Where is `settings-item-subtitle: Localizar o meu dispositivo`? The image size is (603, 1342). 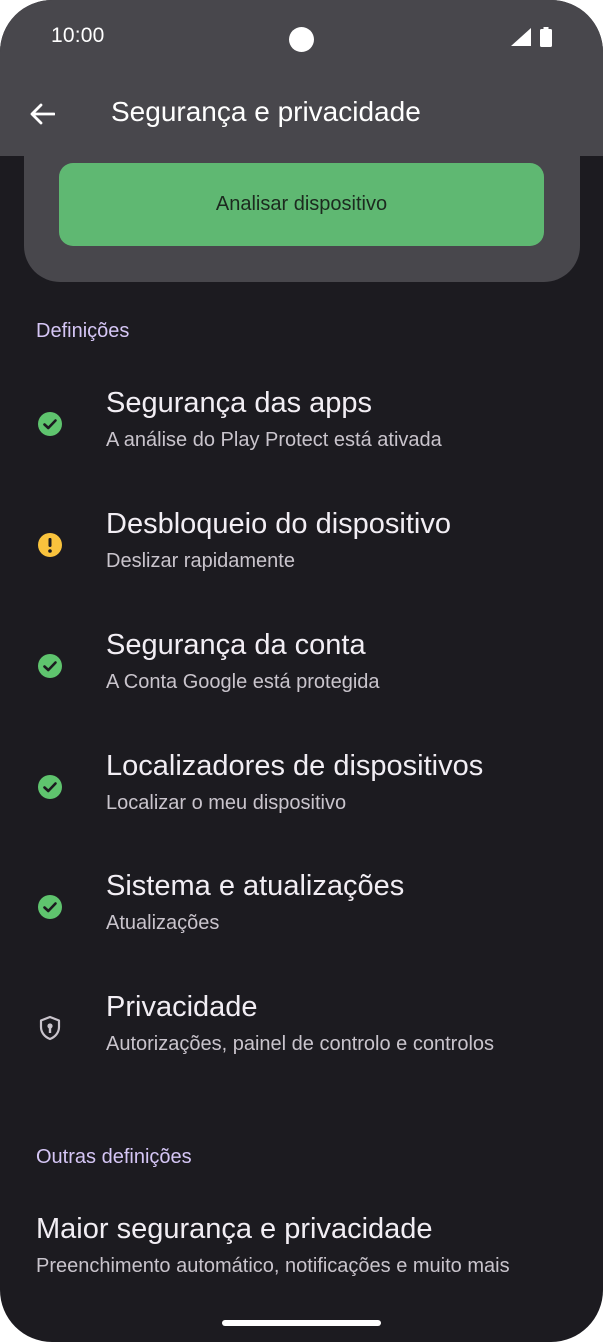 settings-item-subtitle: Localizar o meu dispositivo is located at coordinates (226, 803).